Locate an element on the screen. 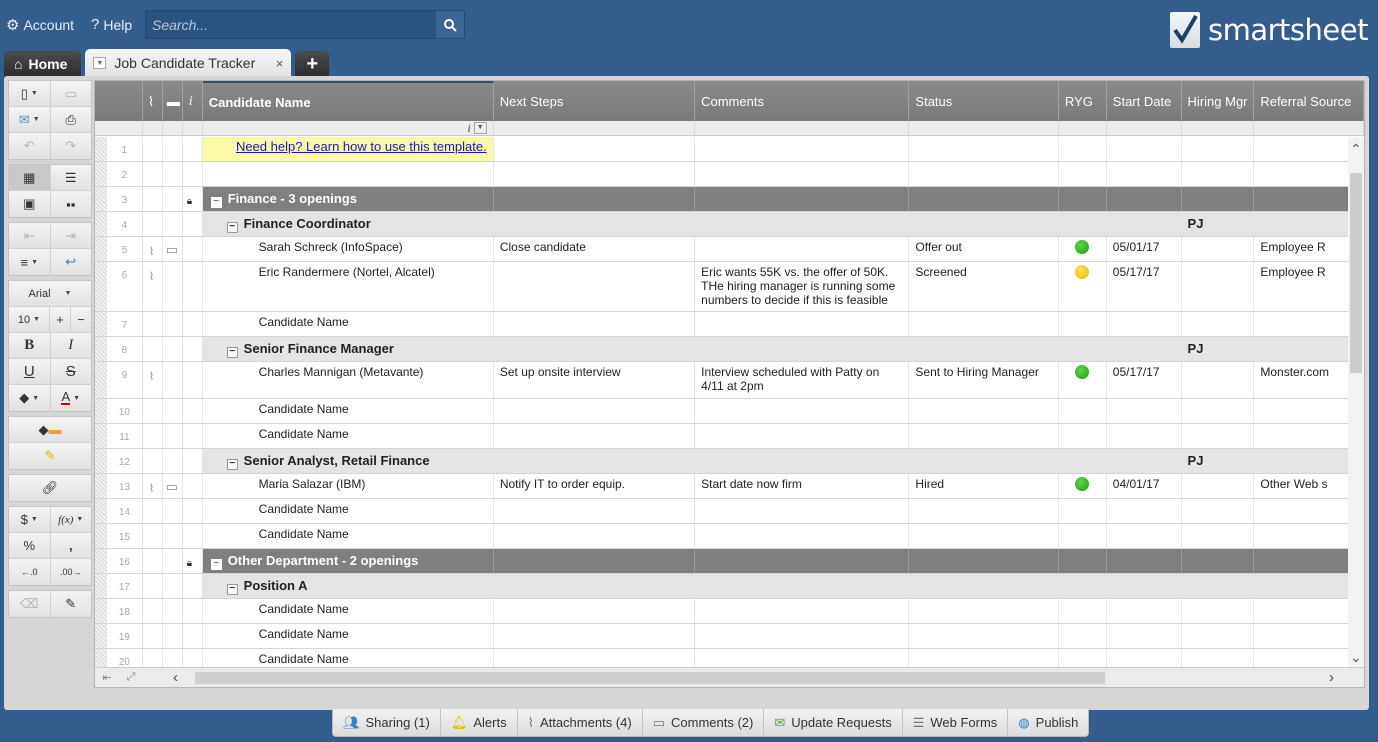 Image resolution: width=1378 pixels, height=742 pixels. column-header-referral-source: Referral Source is located at coordinates (1309, 101).